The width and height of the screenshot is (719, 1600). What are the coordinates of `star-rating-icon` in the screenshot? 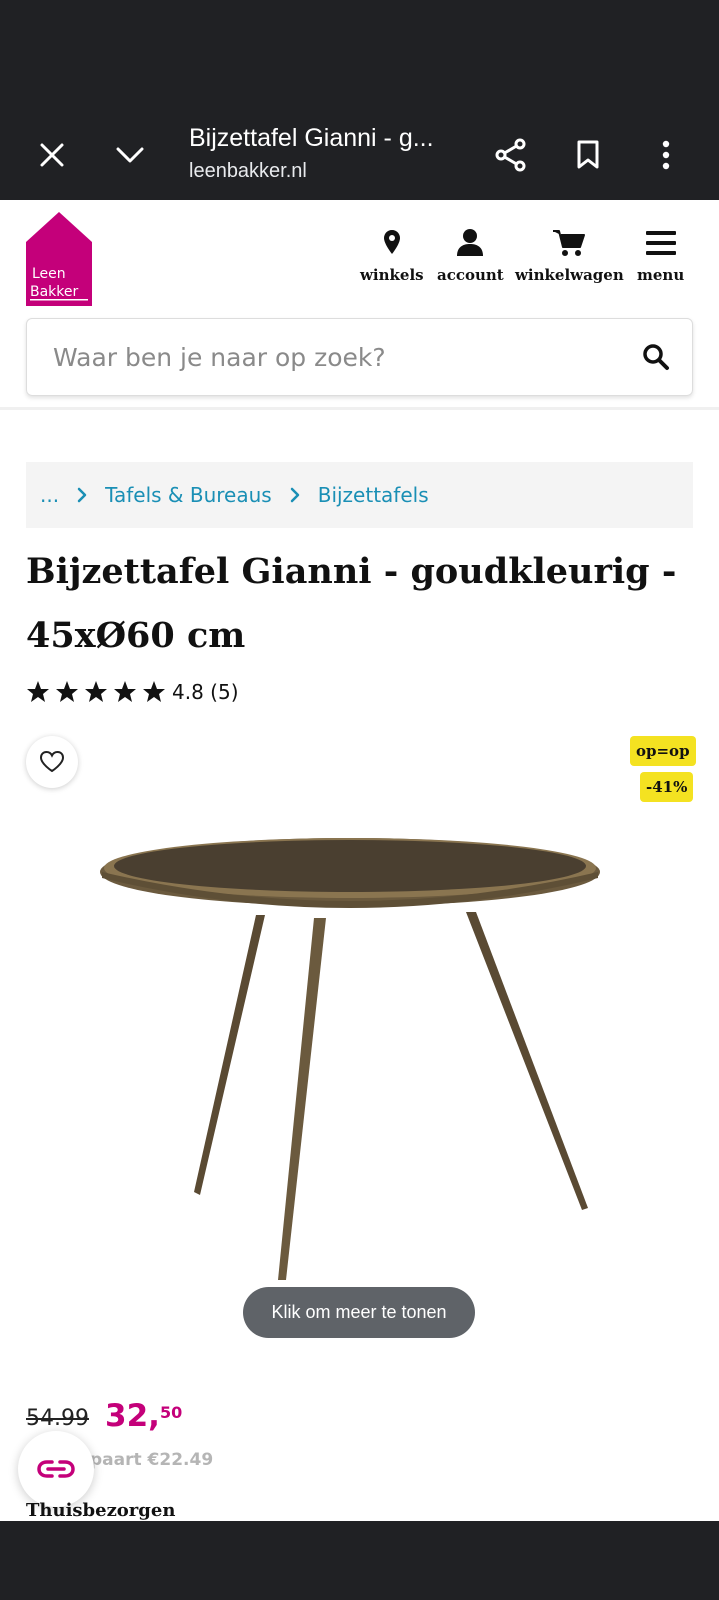 It's located at (96, 691).